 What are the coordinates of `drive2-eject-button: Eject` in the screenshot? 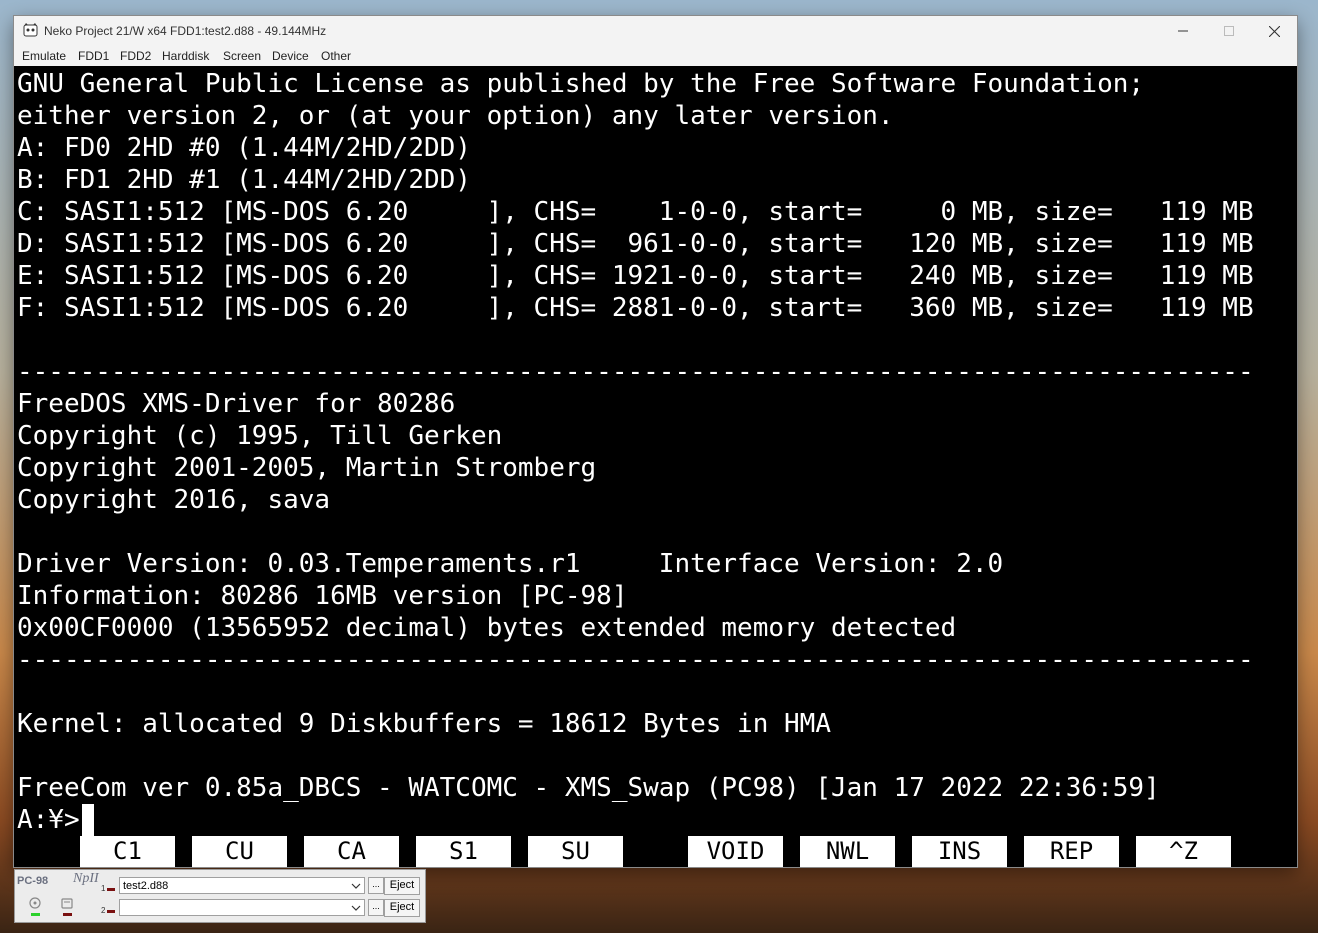 It's located at (402, 908).